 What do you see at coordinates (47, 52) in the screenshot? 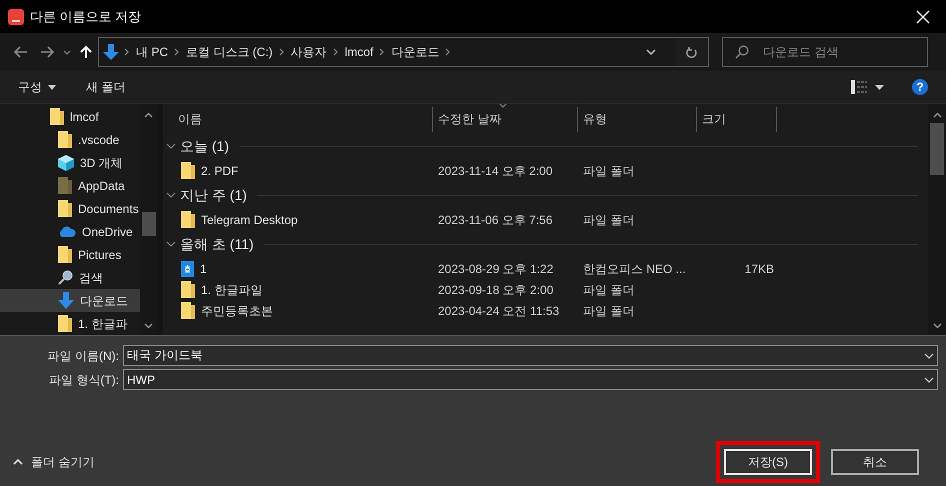
I see `arrow-right-icon` at bounding box center [47, 52].